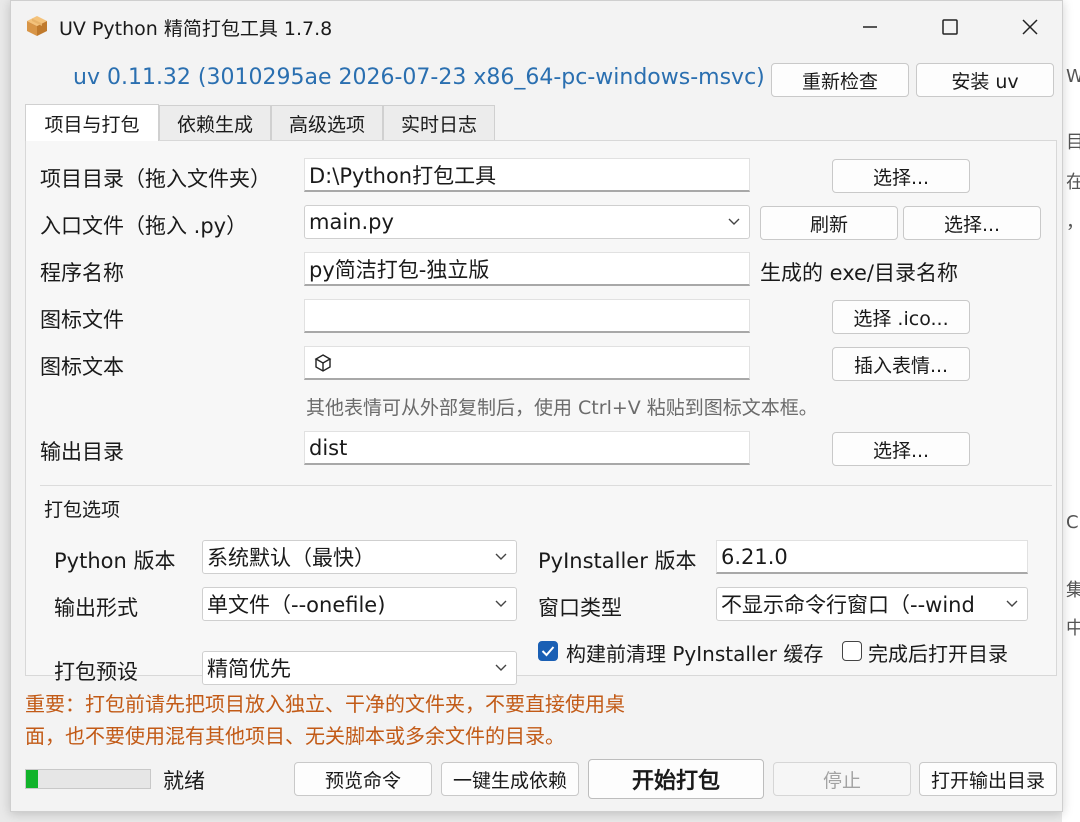  Describe the element at coordinates (536, 27) in the screenshot. I see `title-bar: UV Python 精简打包工具 1.7.8` at that location.